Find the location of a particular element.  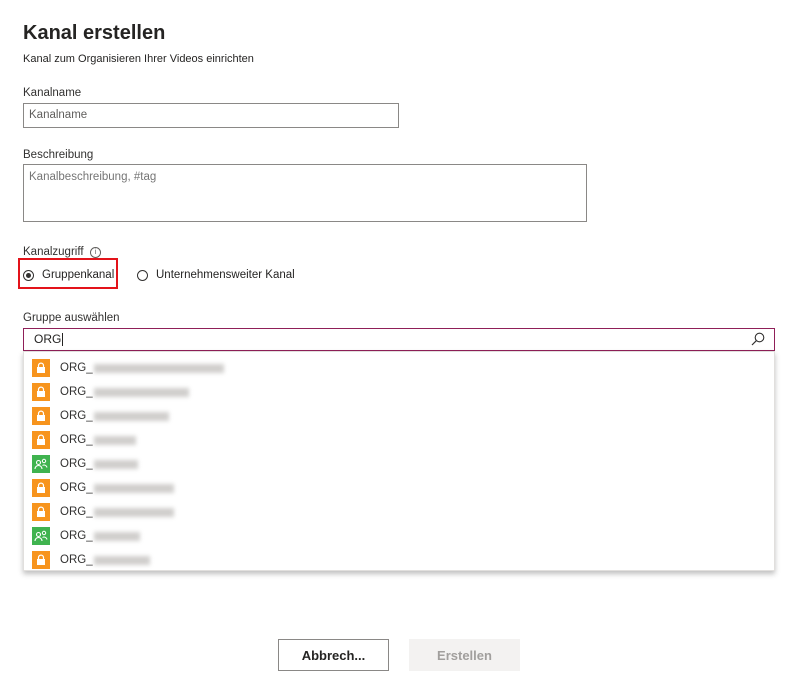

create-button: Erstellen is located at coordinates (464, 655).